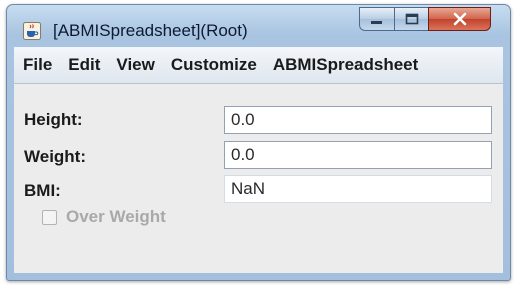  I want to click on minimize-button, so click(377, 19).